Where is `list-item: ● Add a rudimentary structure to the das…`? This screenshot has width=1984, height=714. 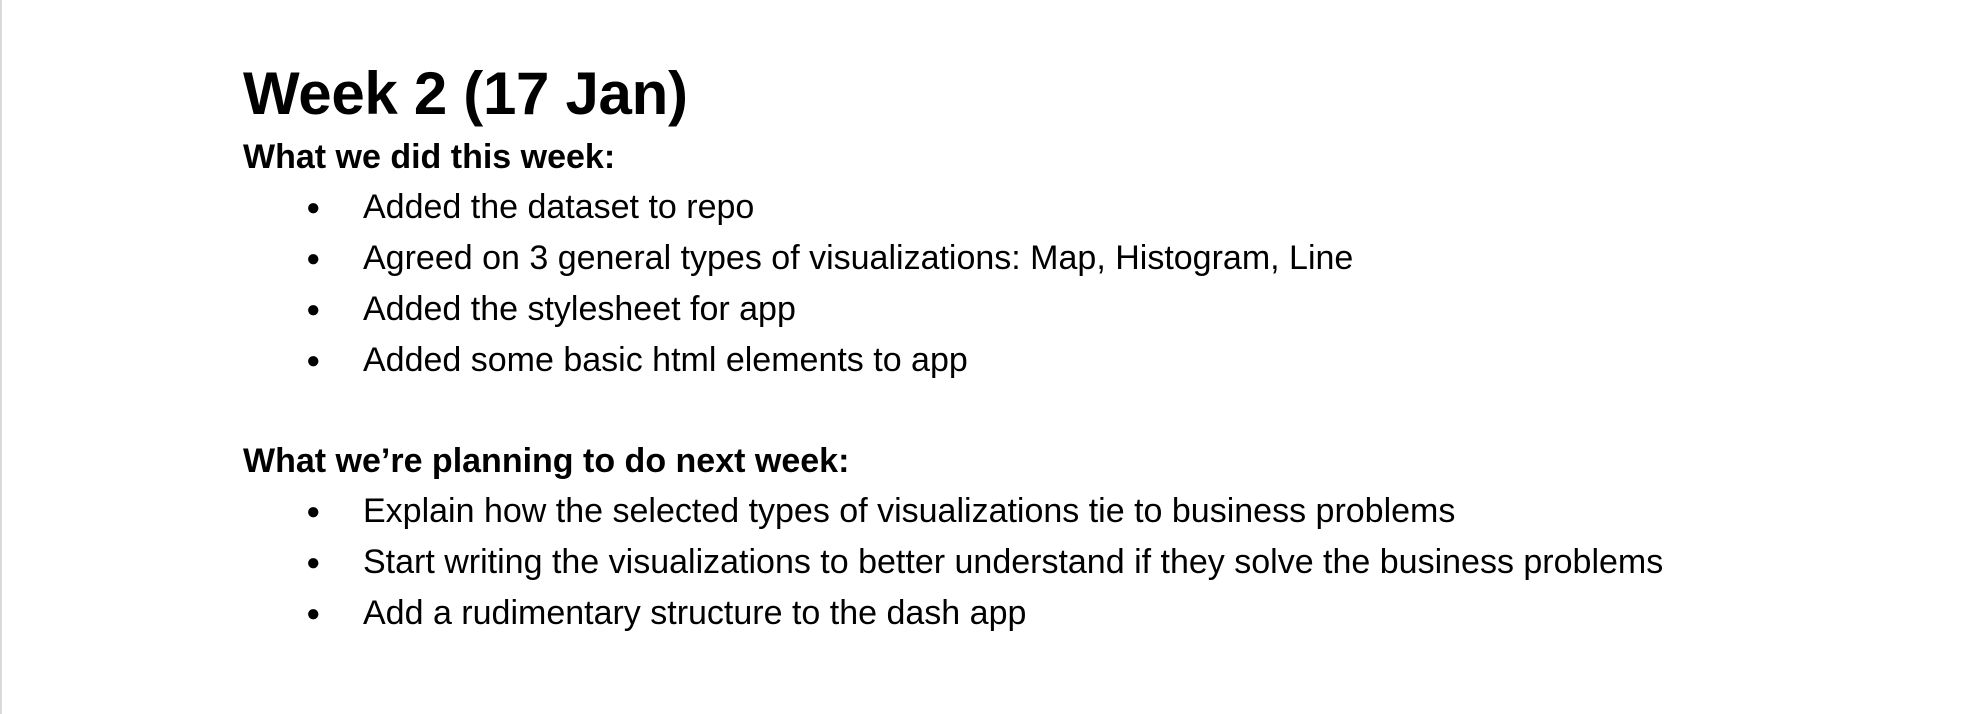
list-item: ● Add a rudimentary structure to the das… is located at coordinates (973, 613).